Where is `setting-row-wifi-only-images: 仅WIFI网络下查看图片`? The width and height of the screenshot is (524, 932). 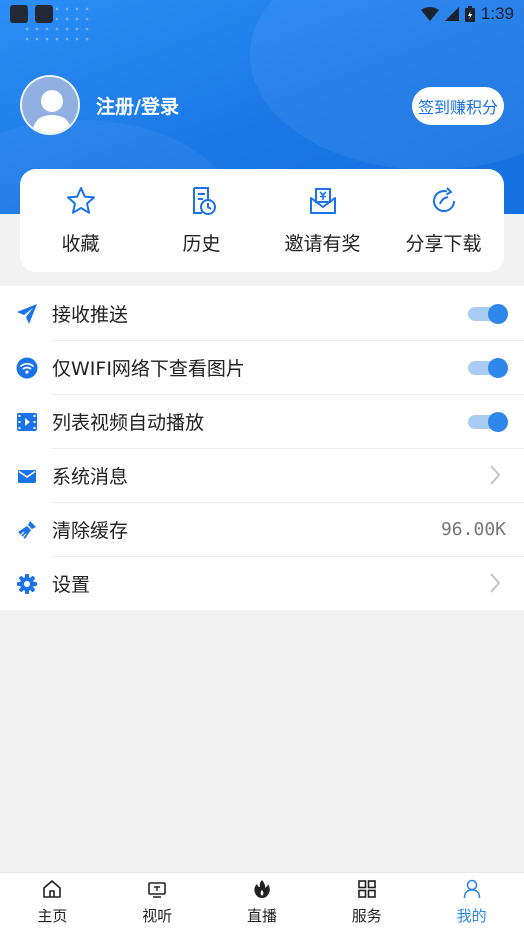
setting-row-wifi-only-images: 仅WIFI网络下查看图片 is located at coordinates (262, 367).